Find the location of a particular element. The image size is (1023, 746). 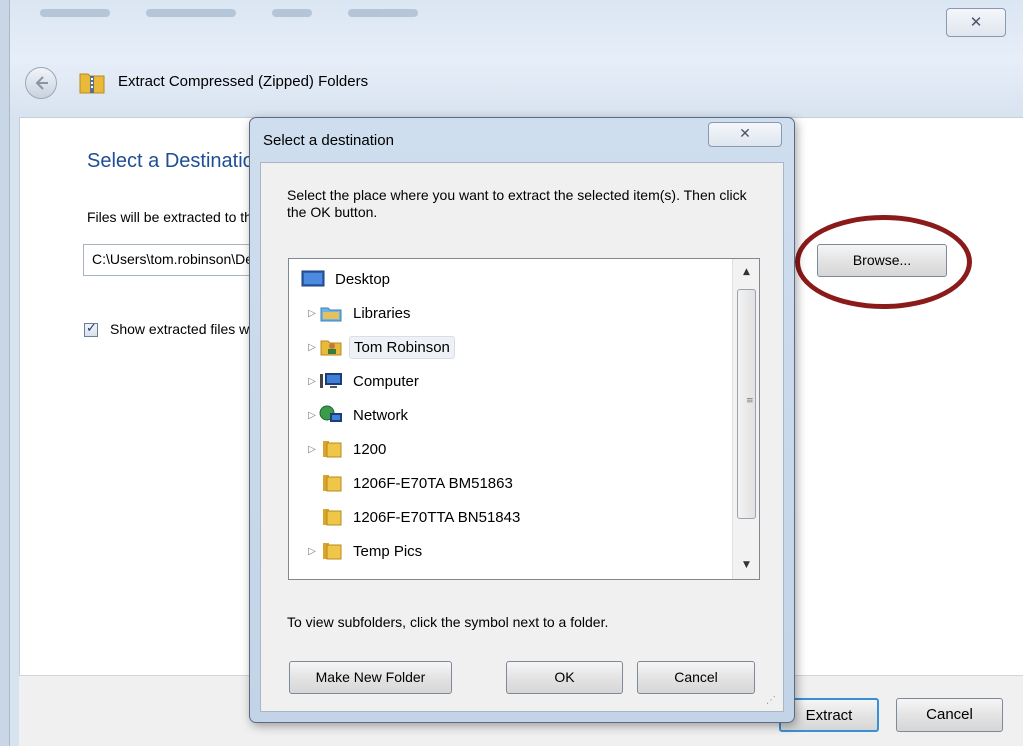

back-arrow-icon is located at coordinates (41, 83).